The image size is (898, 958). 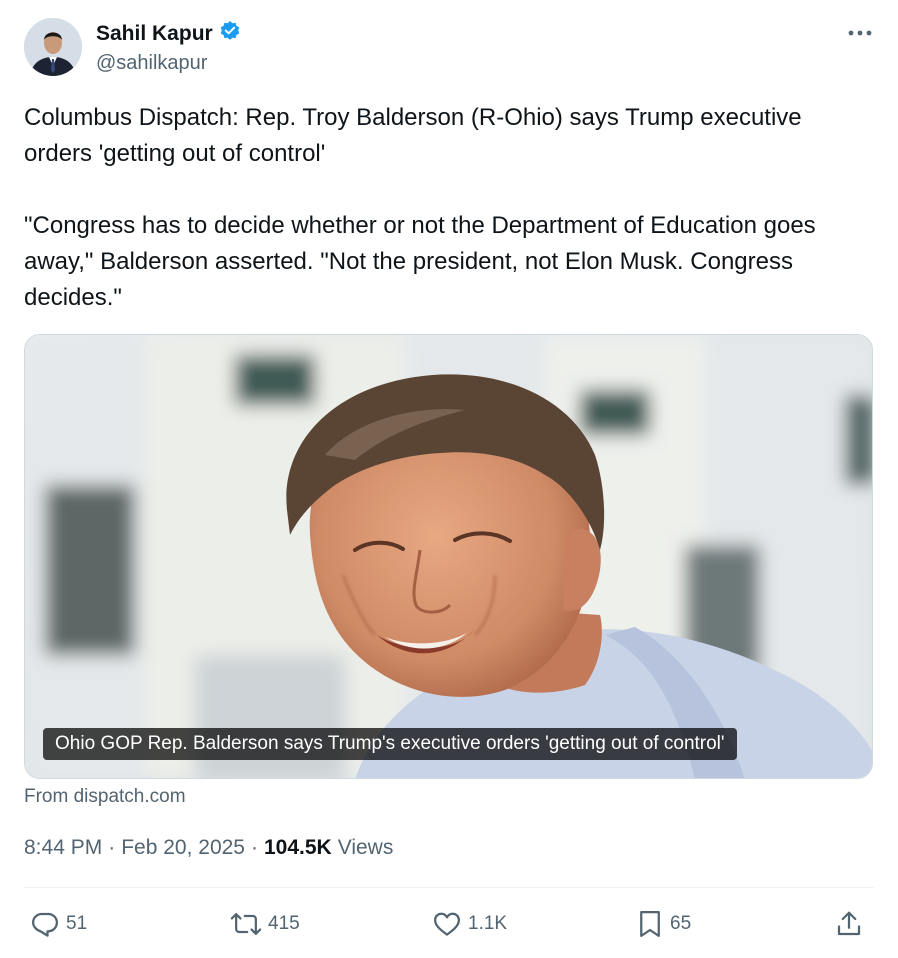 I want to click on author-name: Sahil Kapur, so click(x=154, y=34).